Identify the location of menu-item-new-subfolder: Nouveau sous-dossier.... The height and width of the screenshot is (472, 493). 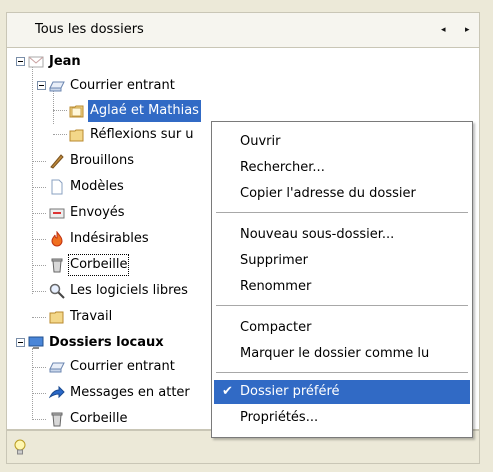
(342, 235).